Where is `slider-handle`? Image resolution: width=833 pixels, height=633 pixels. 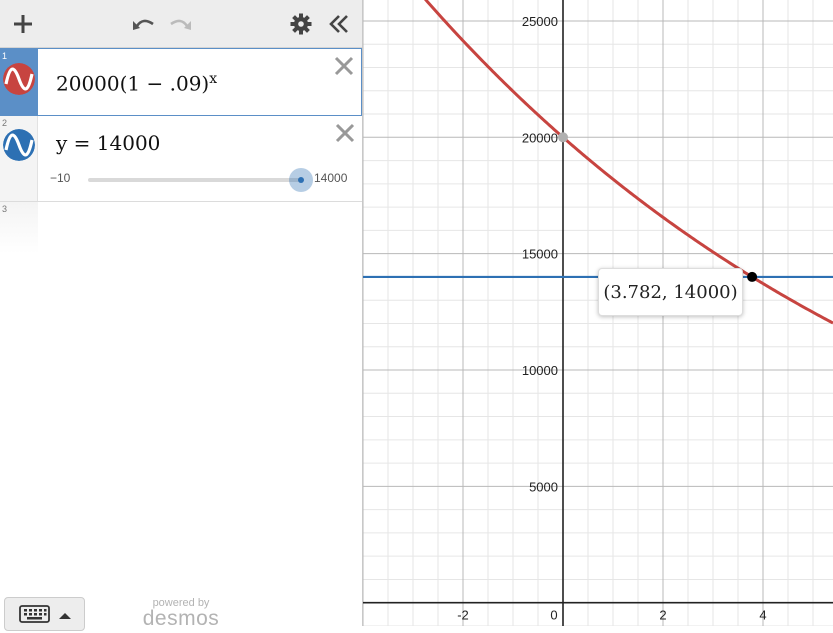 slider-handle is located at coordinates (301, 180).